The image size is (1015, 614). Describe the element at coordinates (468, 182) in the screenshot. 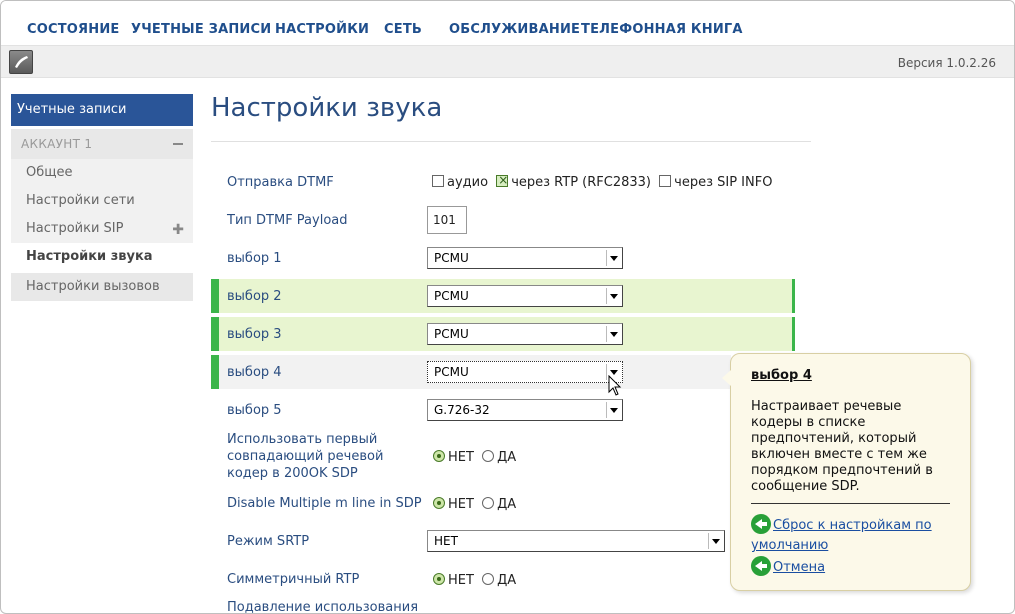

I see `dtmf-audio-label: аудио` at that location.